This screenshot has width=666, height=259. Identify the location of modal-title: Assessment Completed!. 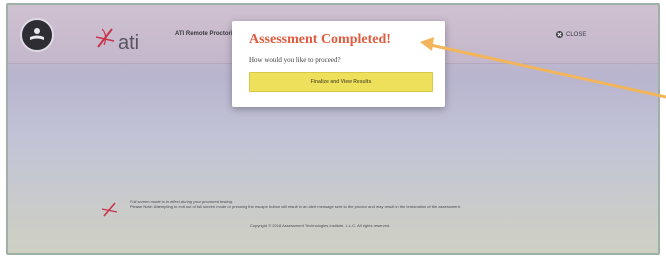
(320, 39).